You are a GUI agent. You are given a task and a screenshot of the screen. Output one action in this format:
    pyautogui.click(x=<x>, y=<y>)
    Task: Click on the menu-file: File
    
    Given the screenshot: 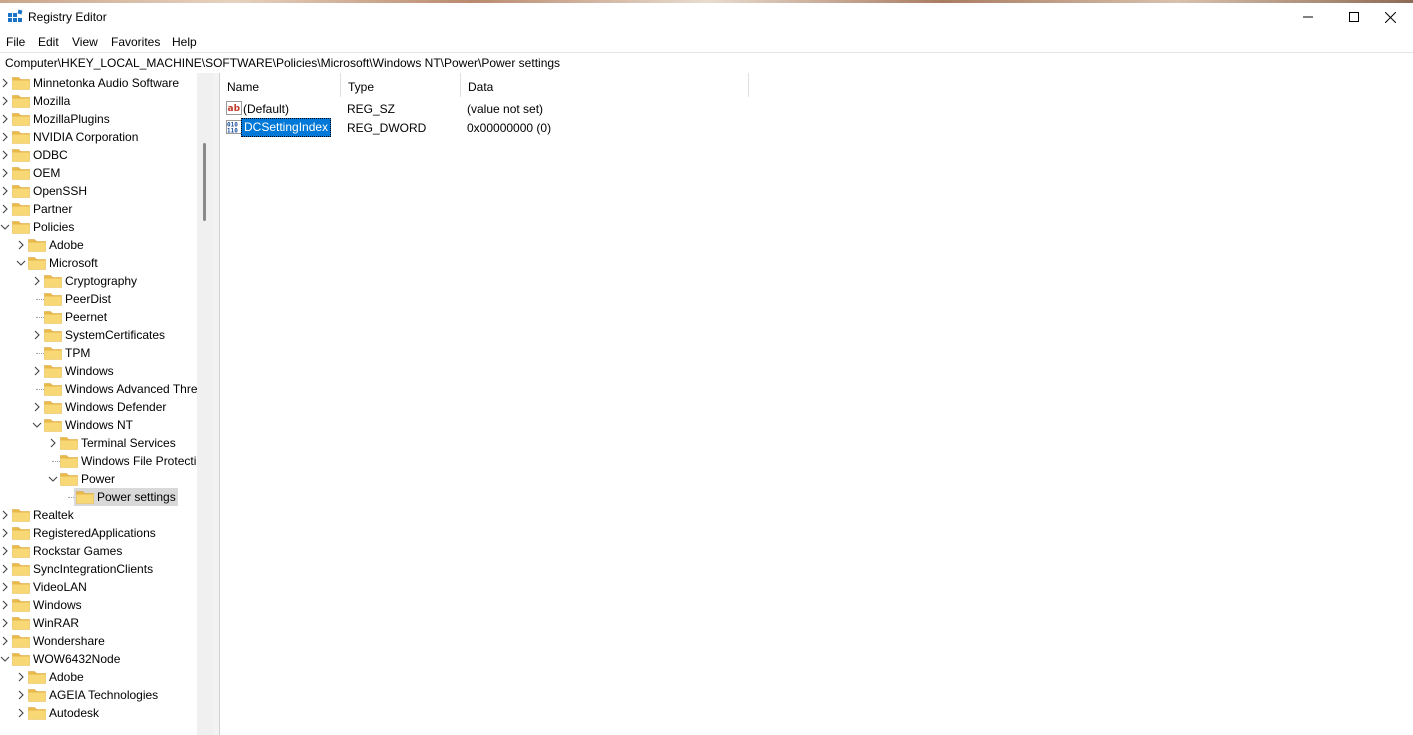 What is the action you would take?
    pyautogui.click(x=15, y=42)
    